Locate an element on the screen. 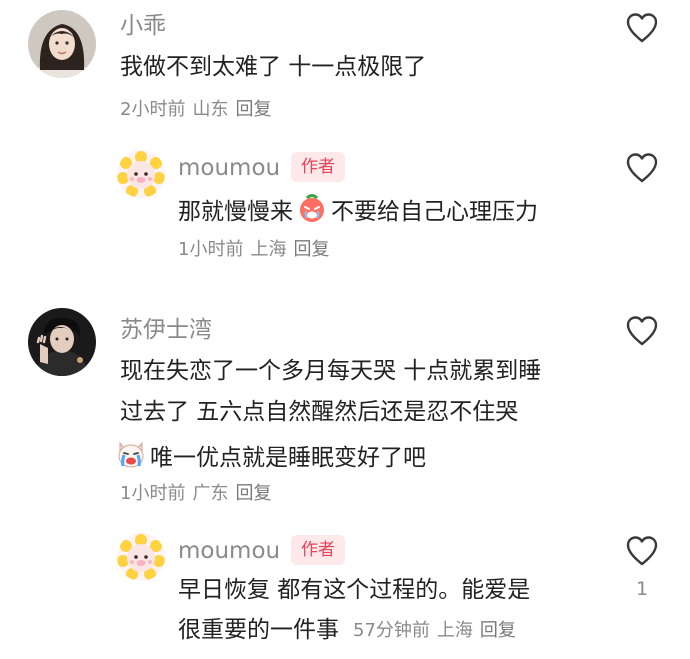 The height and width of the screenshot is (659, 690). comment-text: 那就慢慢来 不要给自己心理压力 is located at coordinates (358, 211).